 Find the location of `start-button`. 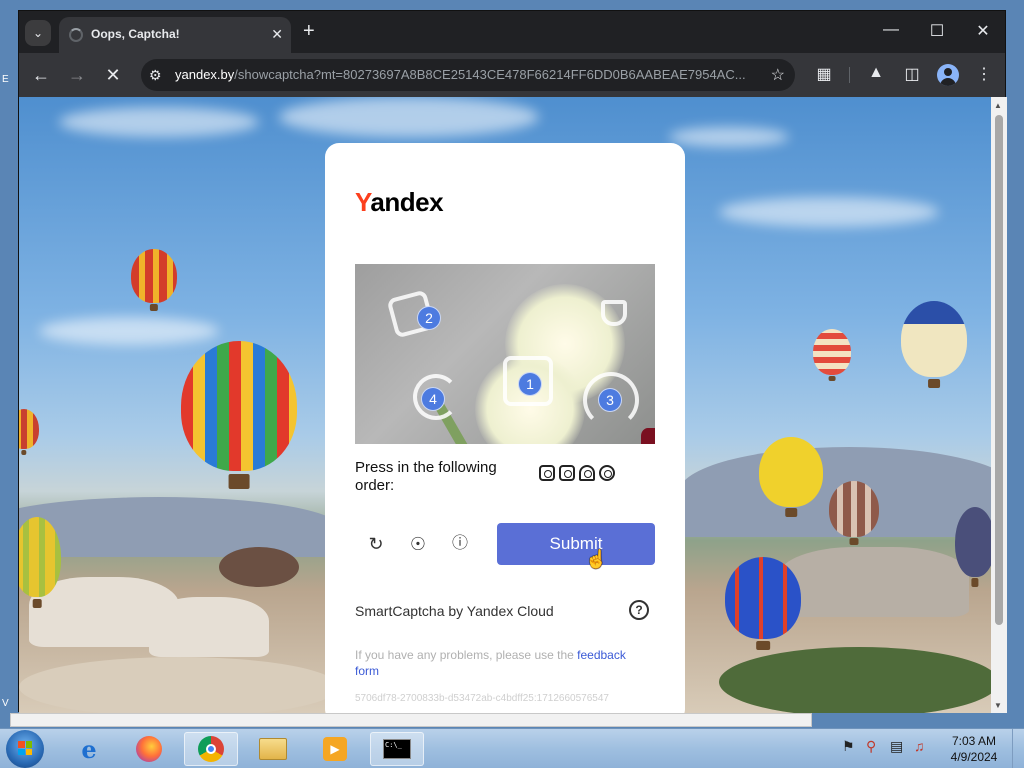

start-button is located at coordinates (25, 749).